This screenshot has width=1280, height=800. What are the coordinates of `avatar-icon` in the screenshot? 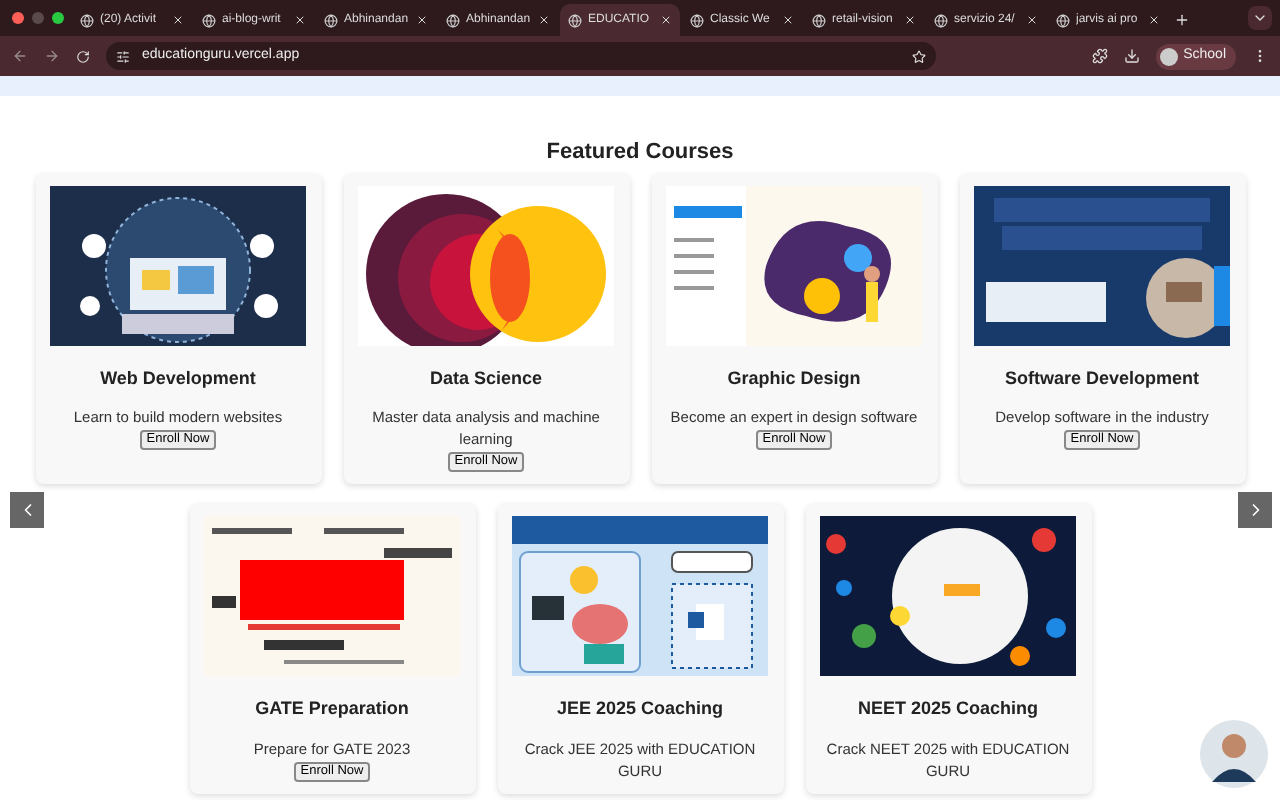 It's located at (1168, 56).